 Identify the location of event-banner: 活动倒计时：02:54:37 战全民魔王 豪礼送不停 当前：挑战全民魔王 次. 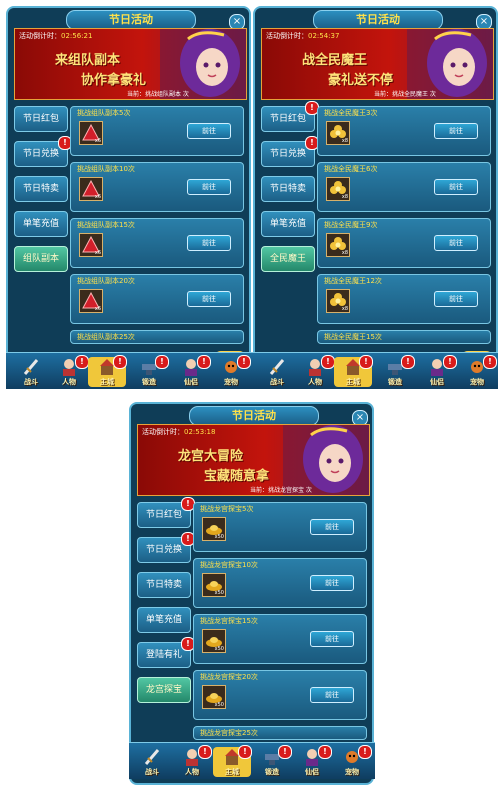
(377, 64).